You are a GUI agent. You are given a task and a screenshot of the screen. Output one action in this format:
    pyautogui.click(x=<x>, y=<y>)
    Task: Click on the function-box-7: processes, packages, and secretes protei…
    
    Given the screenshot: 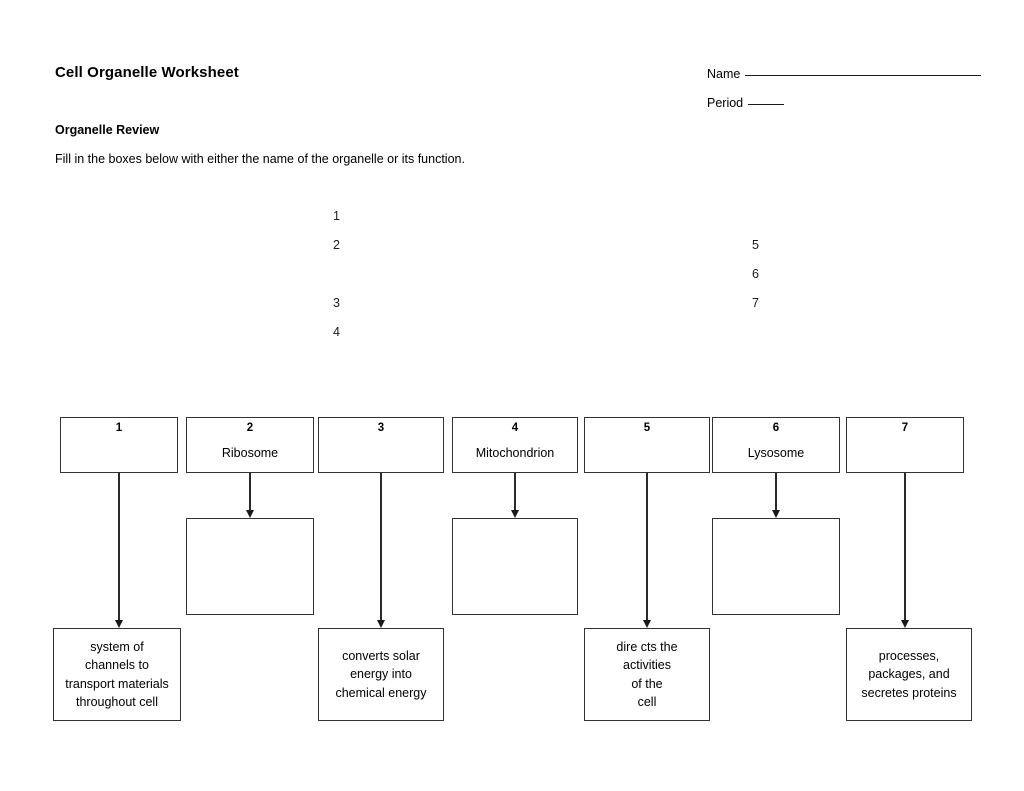 What is the action you would take?
    pyautogui.click(x=909, y=674)
    